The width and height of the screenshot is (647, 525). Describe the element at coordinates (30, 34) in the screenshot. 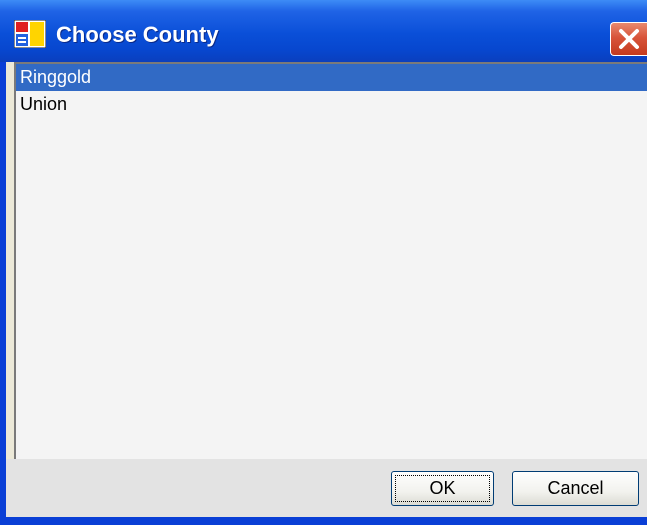

I see `windows-form-icon` at that location.